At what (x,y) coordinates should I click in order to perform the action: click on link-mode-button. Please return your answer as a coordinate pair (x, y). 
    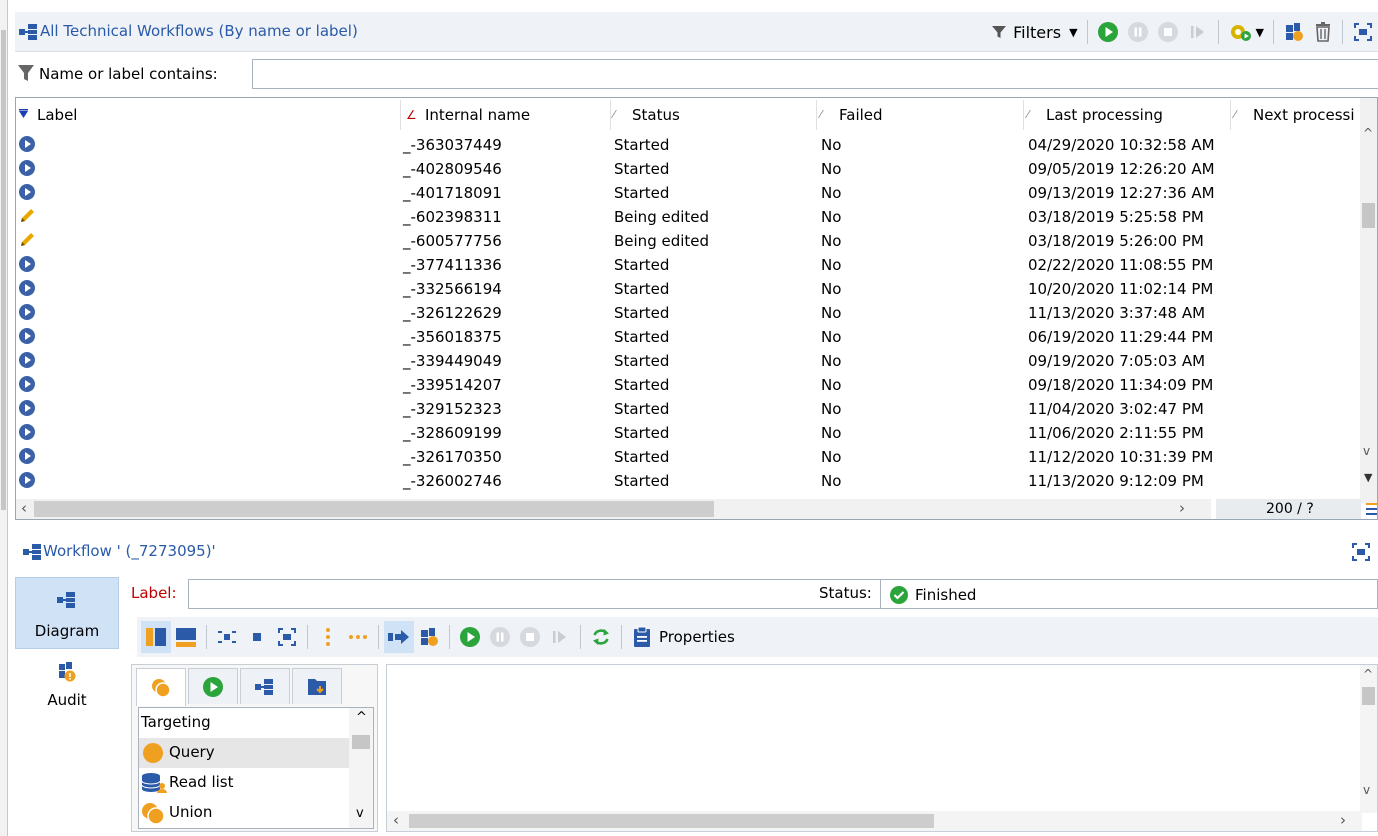
    Looking at the image, I should click on (399, 637).